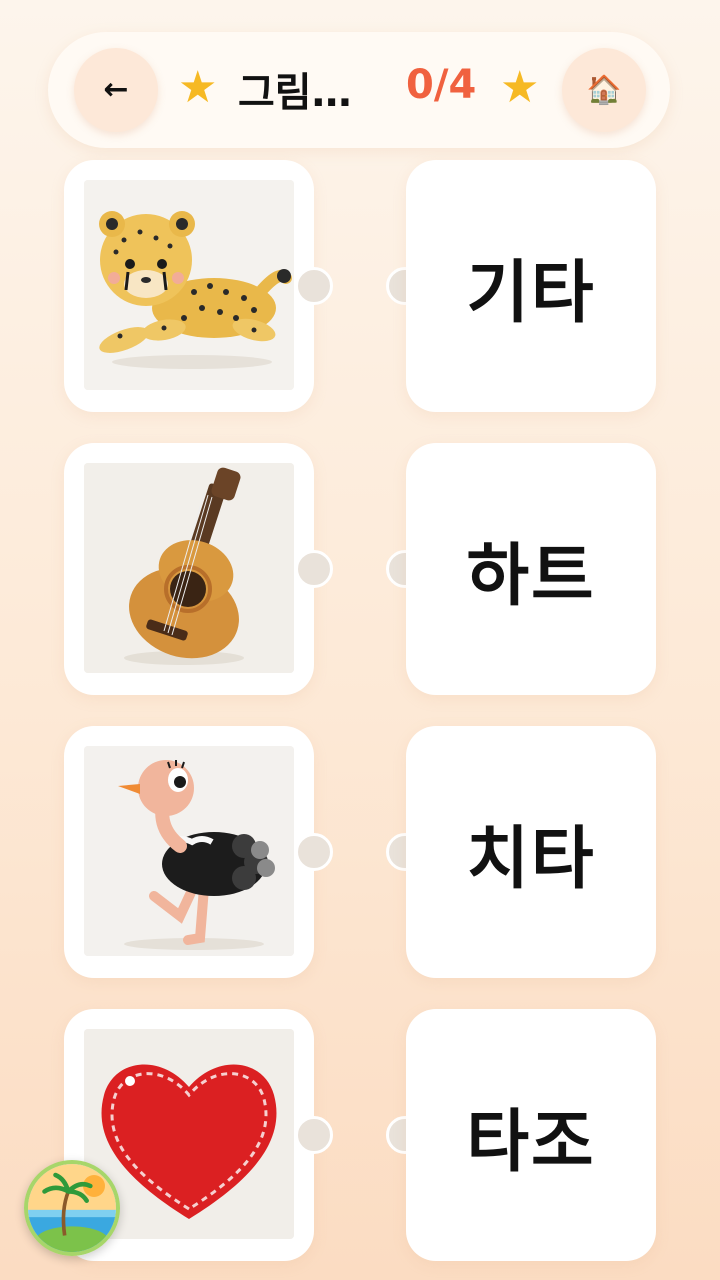 The height and width of the screenshot is (1280, 720). What do you see at coordinates (359, 90) in the screenshot?
I see `header-bar: ← ★ 그림… 0/4 ★ 🏠` at bounding box center [359, 90].